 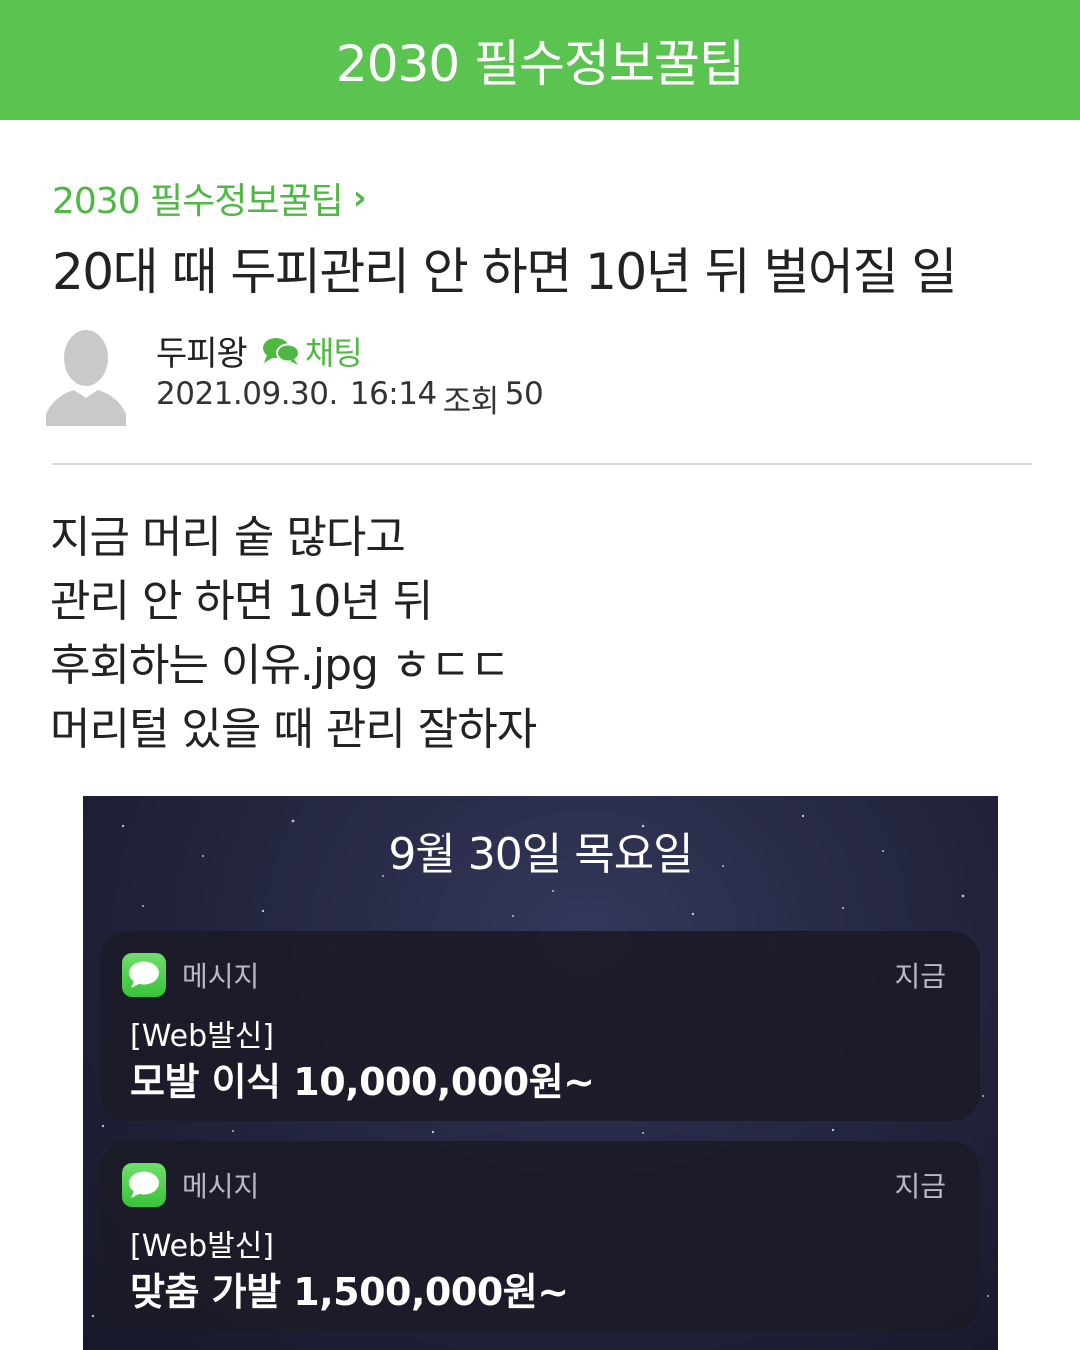 What do you see at coordinates (349, 1292) in the screenshot?
I see `notification-message: 맞춤 가발 1,500,000원~` at bounding box center [349, 1292].